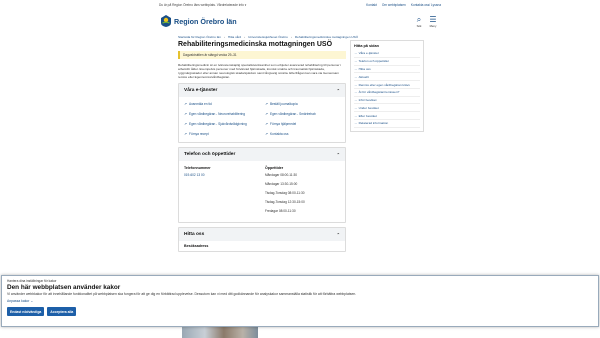  I want to click on eservice-link: ↗ Beställ journalkopia, so click(302, 104).